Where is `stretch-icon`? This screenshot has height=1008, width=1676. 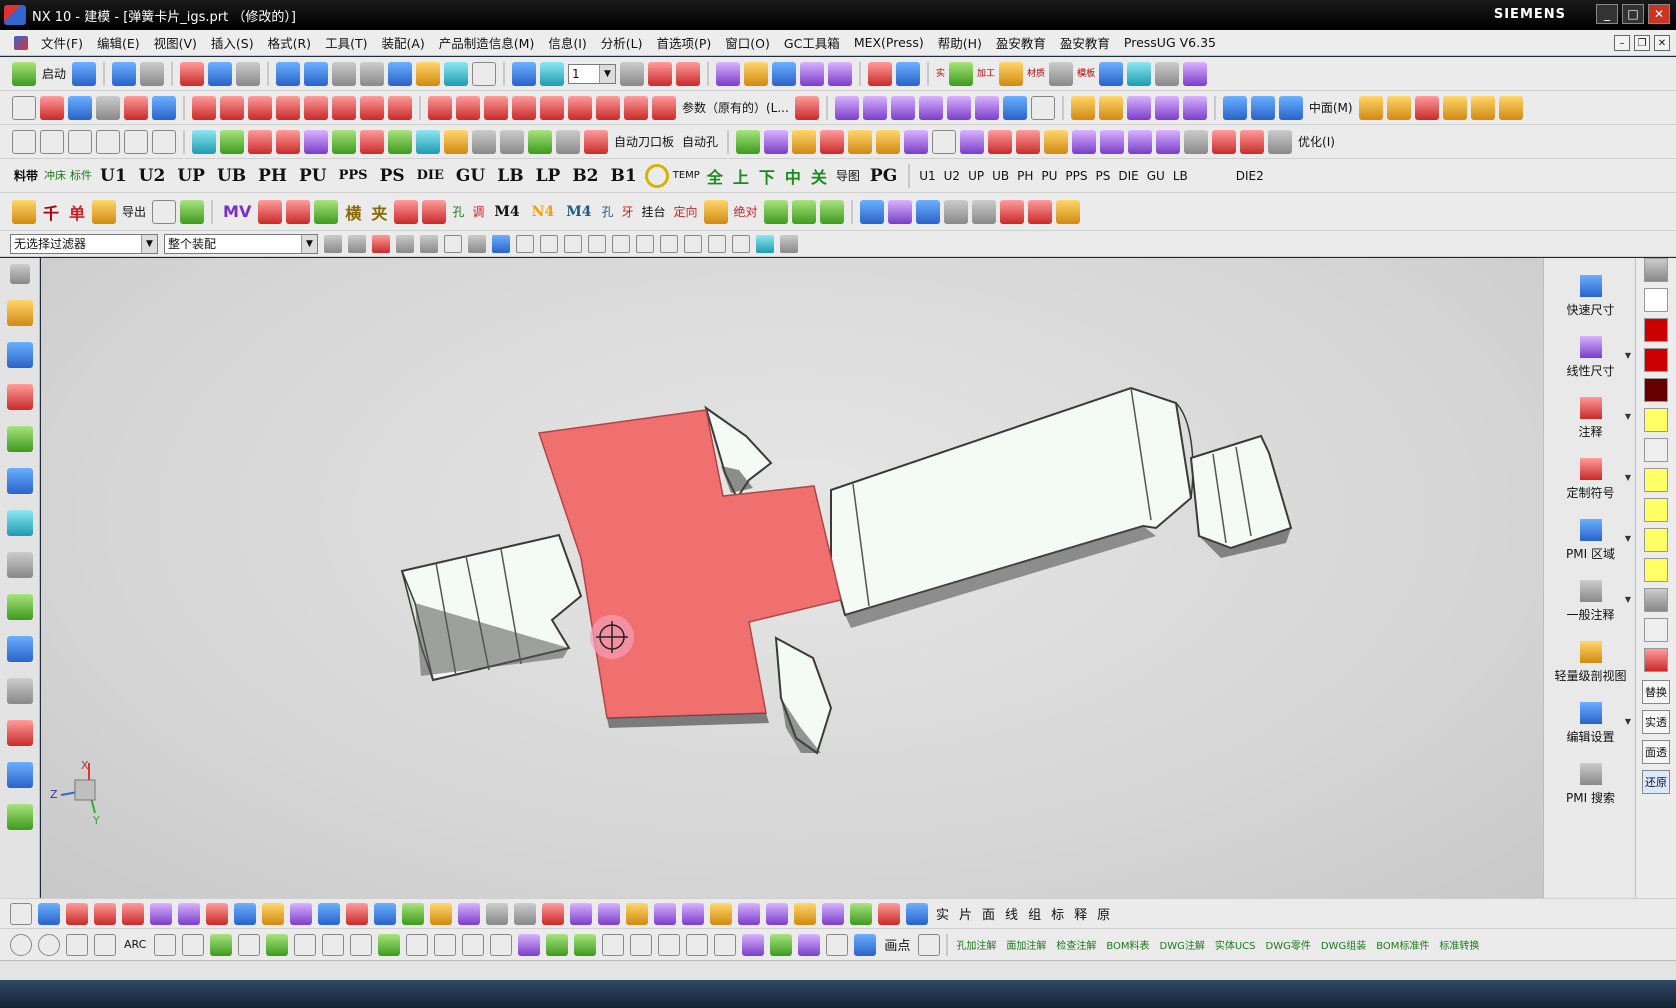
stretch-icon is located at coordinates (298, 211).